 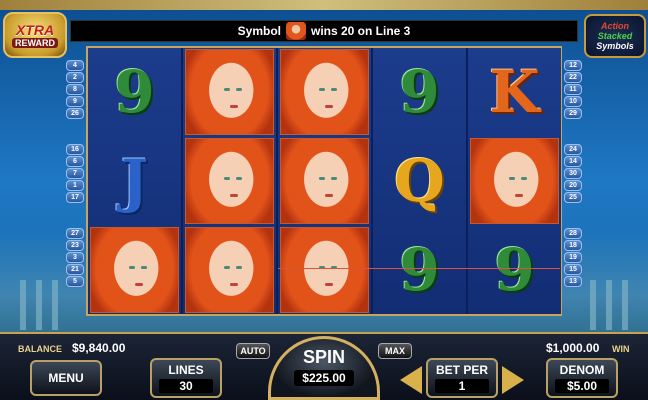 What do you see at coordinates (615, 26) in the screenshot?
I see `logo-right-line1: Action` at bounding box center [615, 26].